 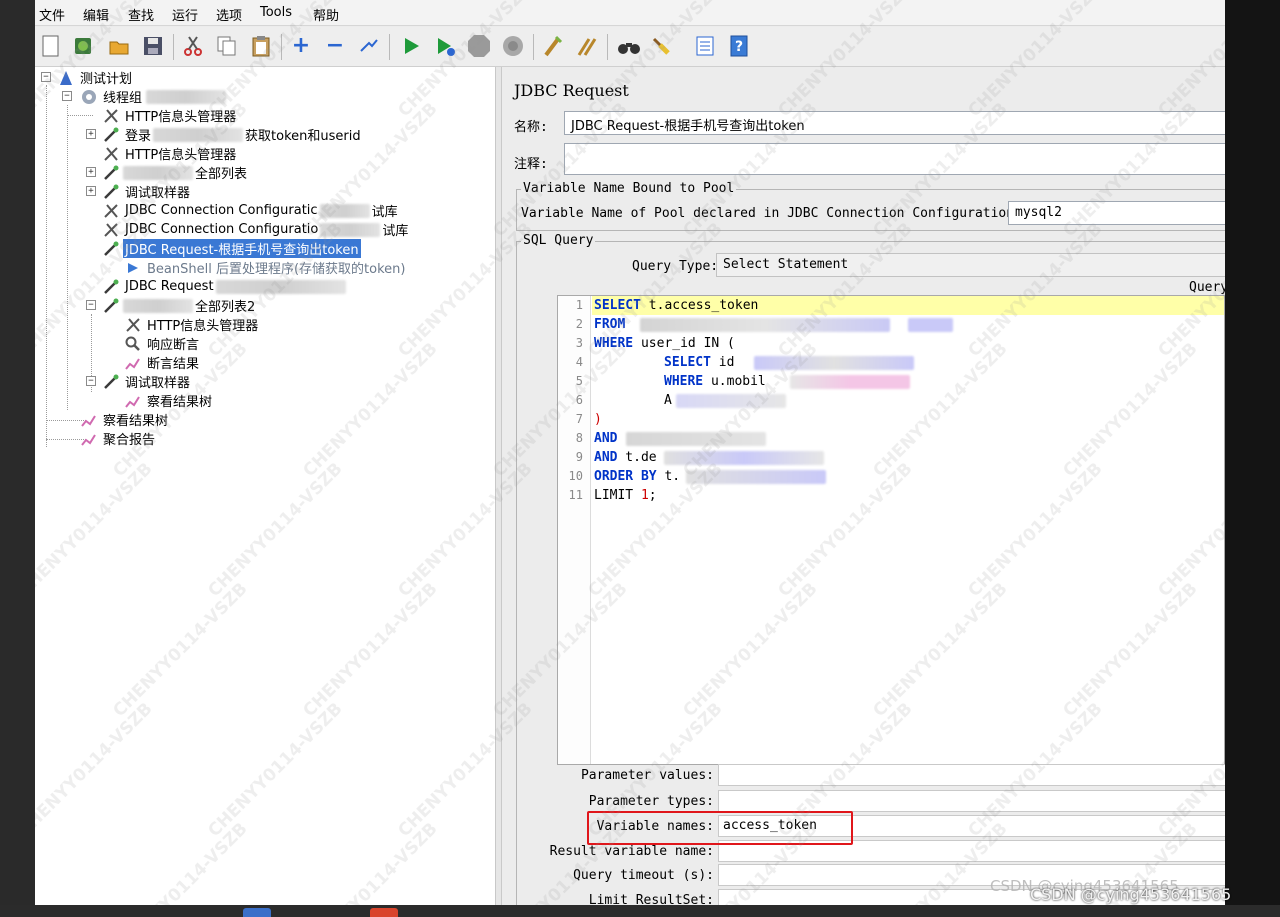 I want to click on tree-node-test-plan: 测试计划, so click(x=95, y=77).